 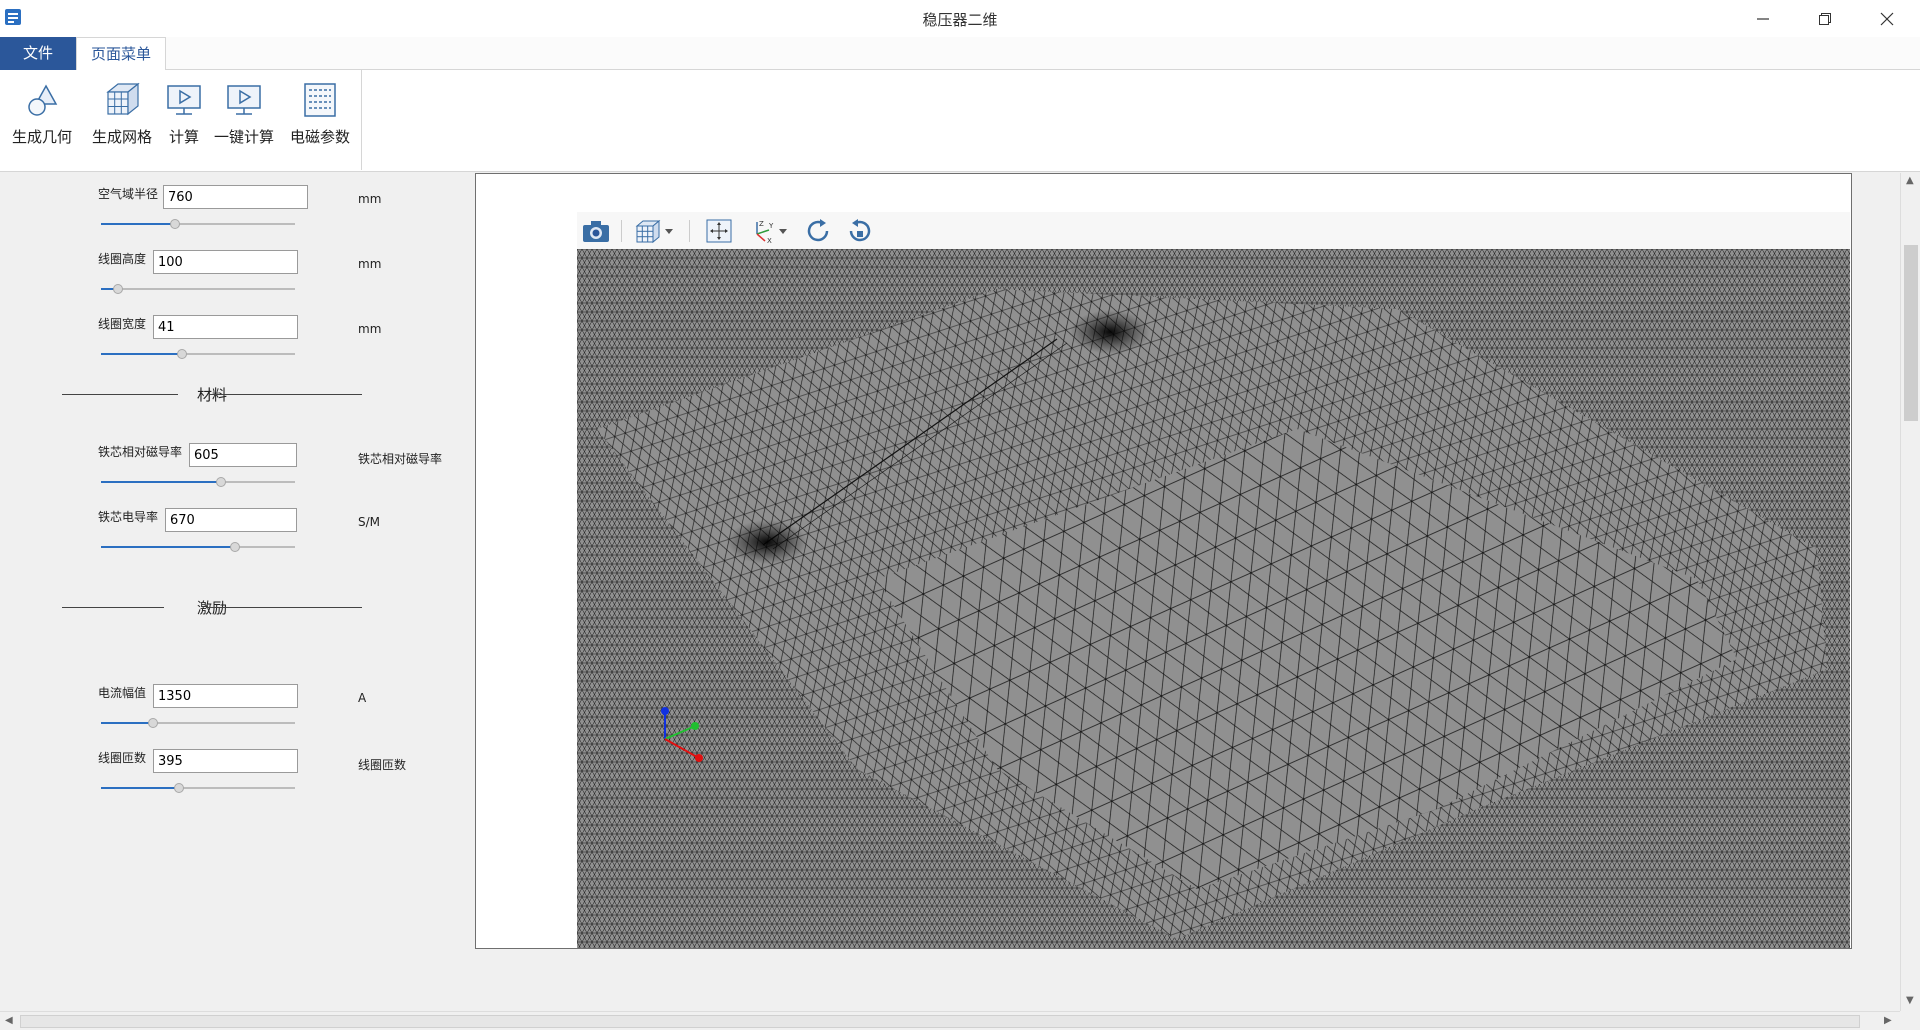 What do you see at coordinates (38, 53) in the screenshot?
I see `tab-file: 文件` at bounding box center [38, 53].